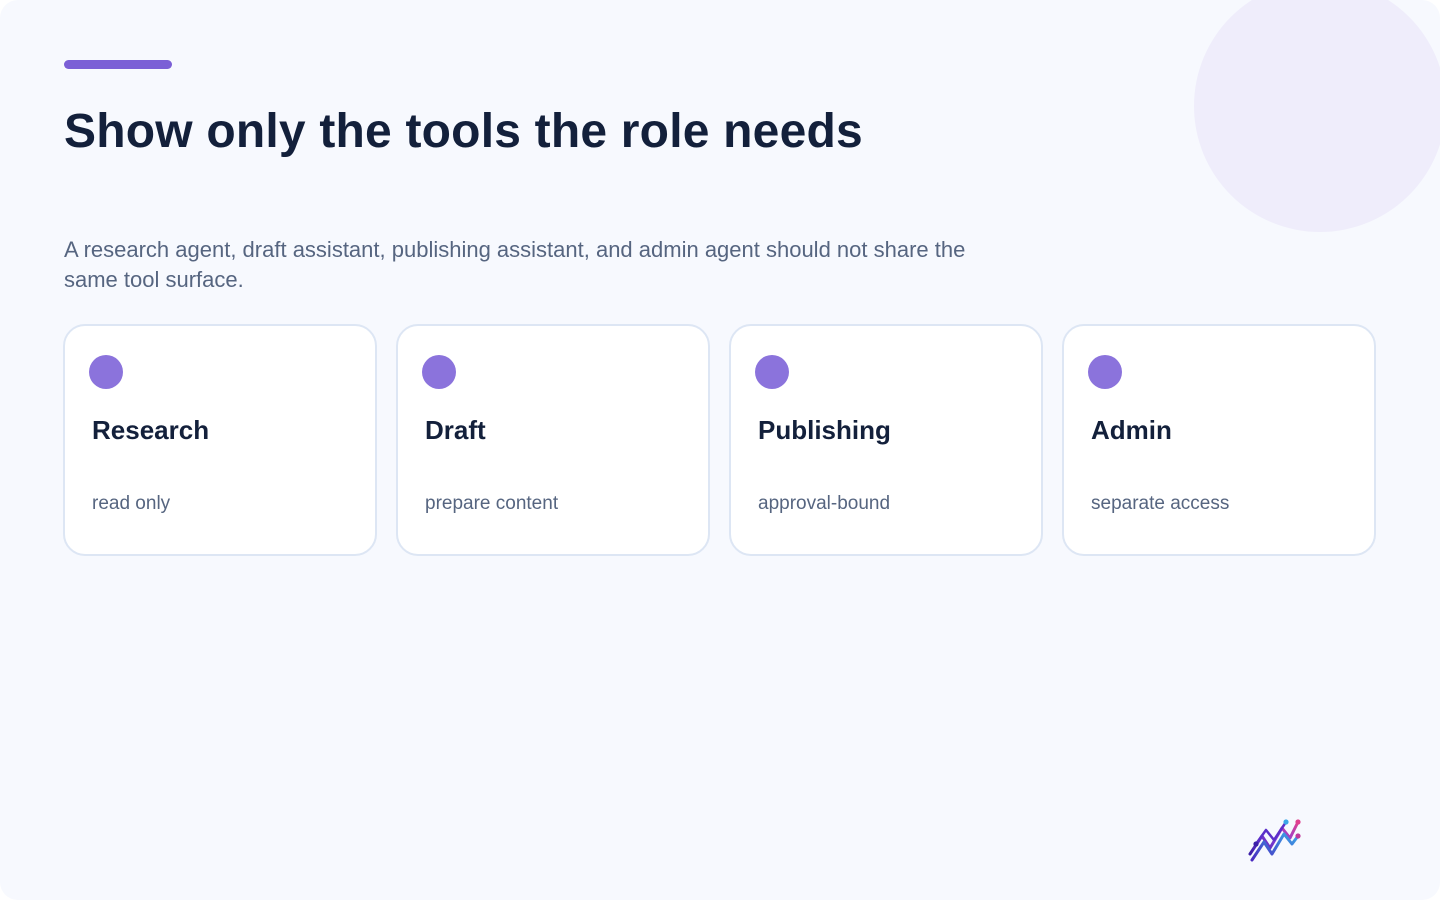  I want to click on card-description: separate access, so click(1160, 503).